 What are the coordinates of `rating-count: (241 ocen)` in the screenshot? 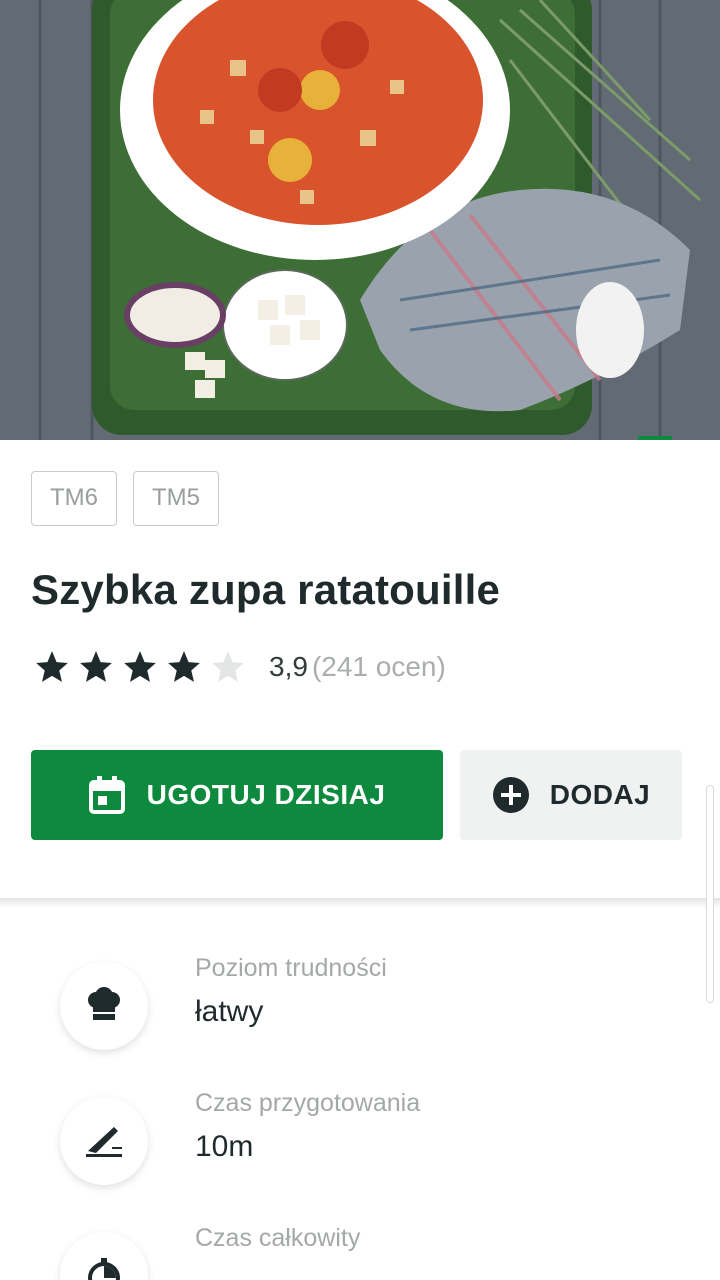 It's located at (378, 666).